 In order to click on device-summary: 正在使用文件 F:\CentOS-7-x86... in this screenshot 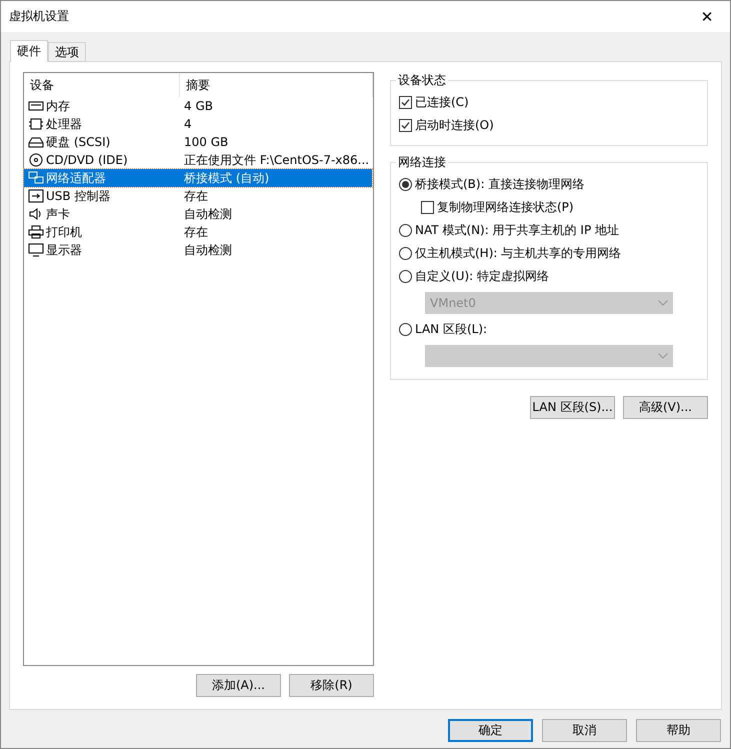, I will do `click(276, 160)`.